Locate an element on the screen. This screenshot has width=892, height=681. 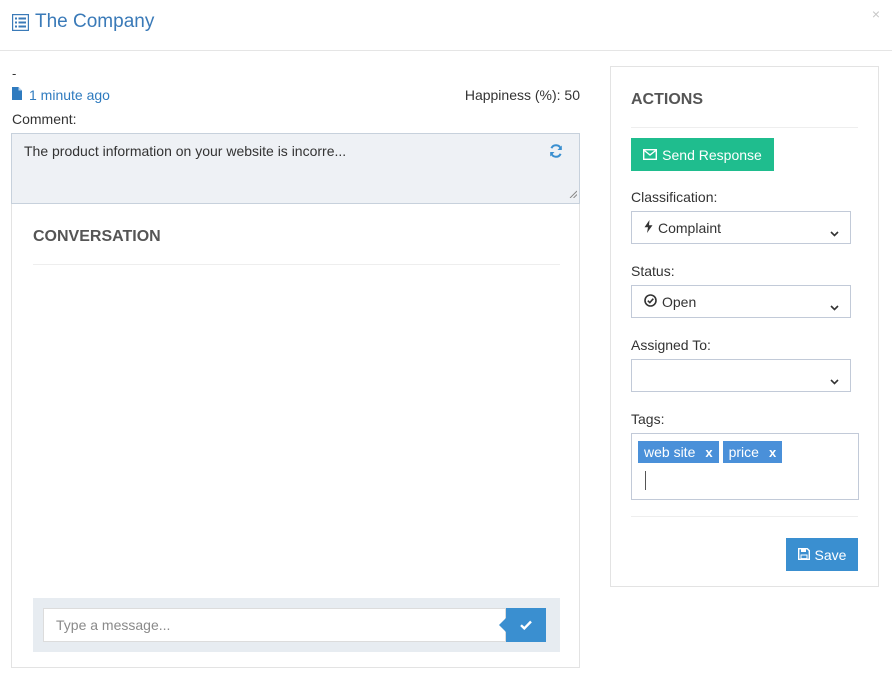
classification-value: Complaint is located at coordinates (690, 227).